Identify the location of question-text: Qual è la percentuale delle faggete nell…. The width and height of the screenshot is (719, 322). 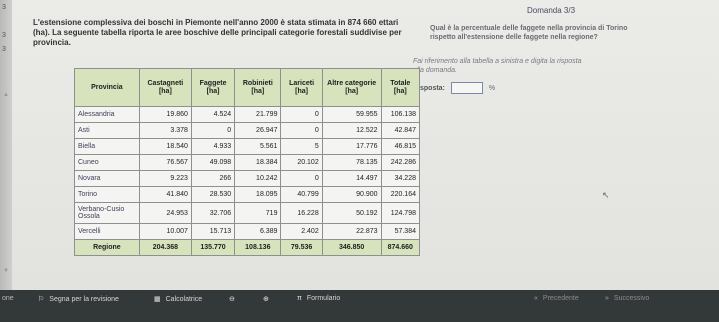
(529, 33).